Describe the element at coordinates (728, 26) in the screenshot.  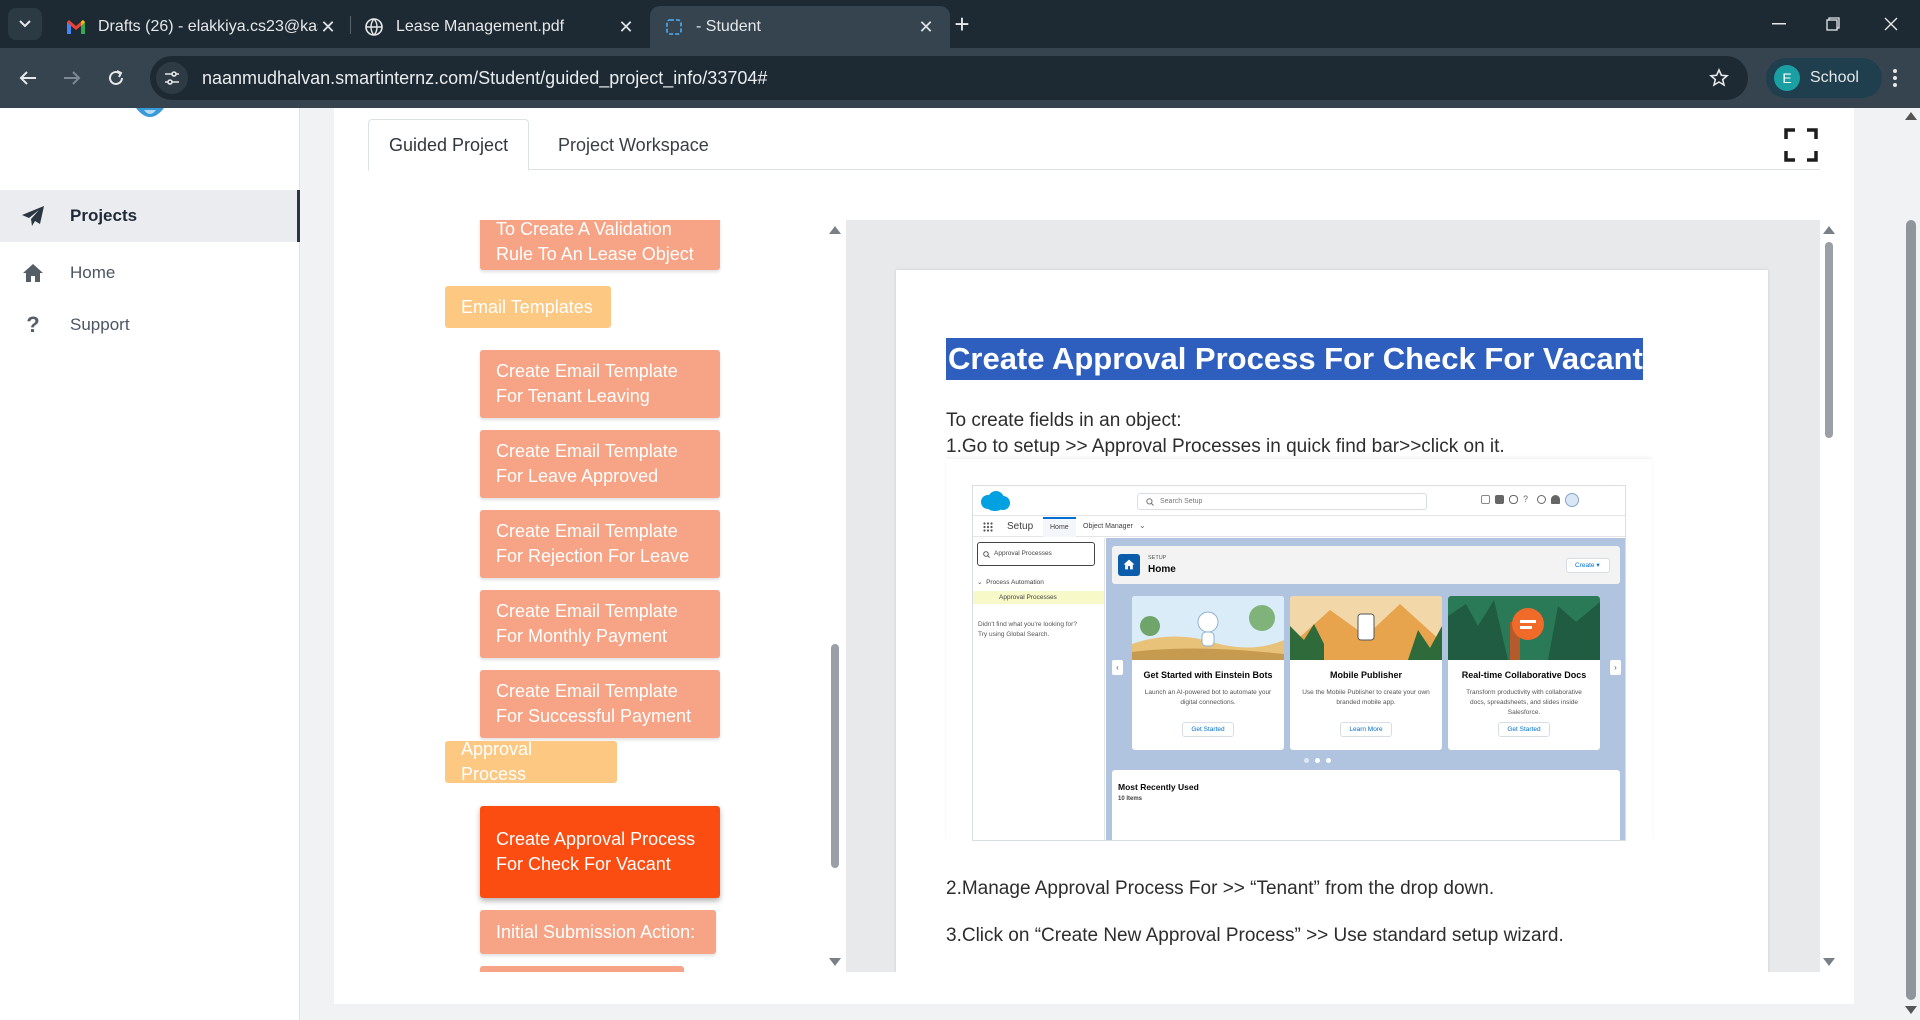
I see `tab-title: - Student` at that location.